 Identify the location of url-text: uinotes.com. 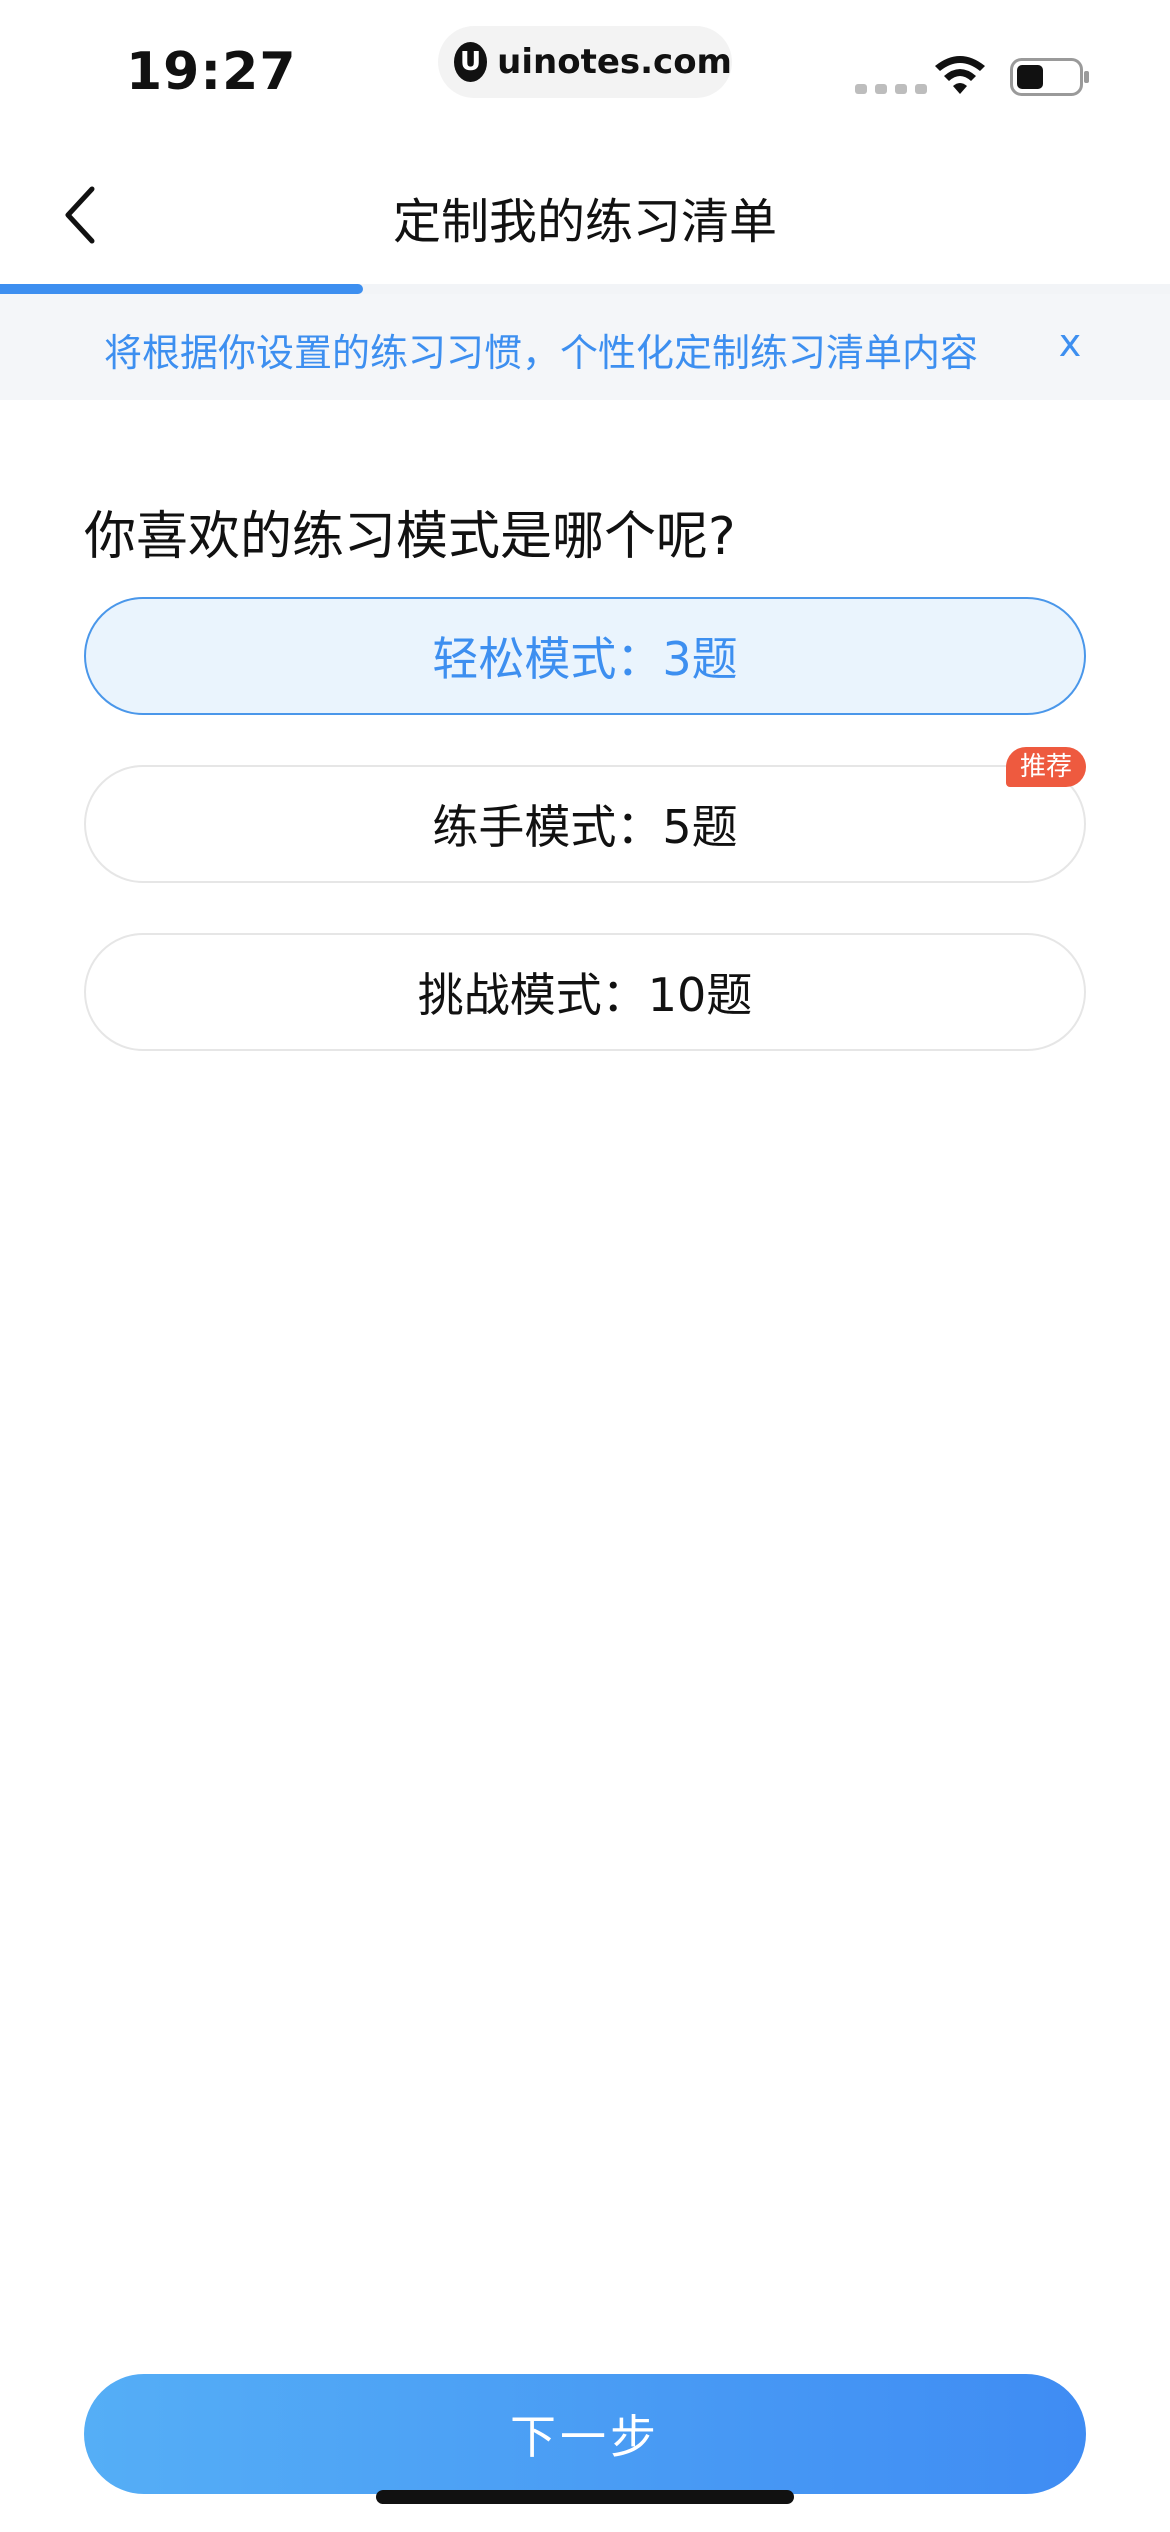
(614, 62).